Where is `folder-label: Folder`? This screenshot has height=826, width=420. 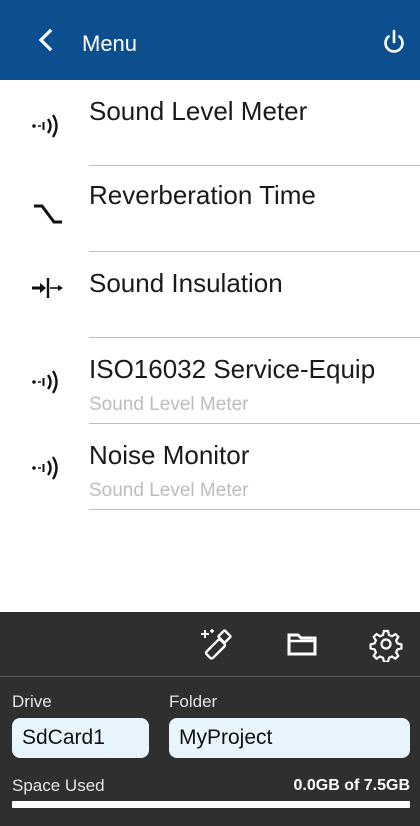
folder-label: Folder is located at coordinates (193, 701).